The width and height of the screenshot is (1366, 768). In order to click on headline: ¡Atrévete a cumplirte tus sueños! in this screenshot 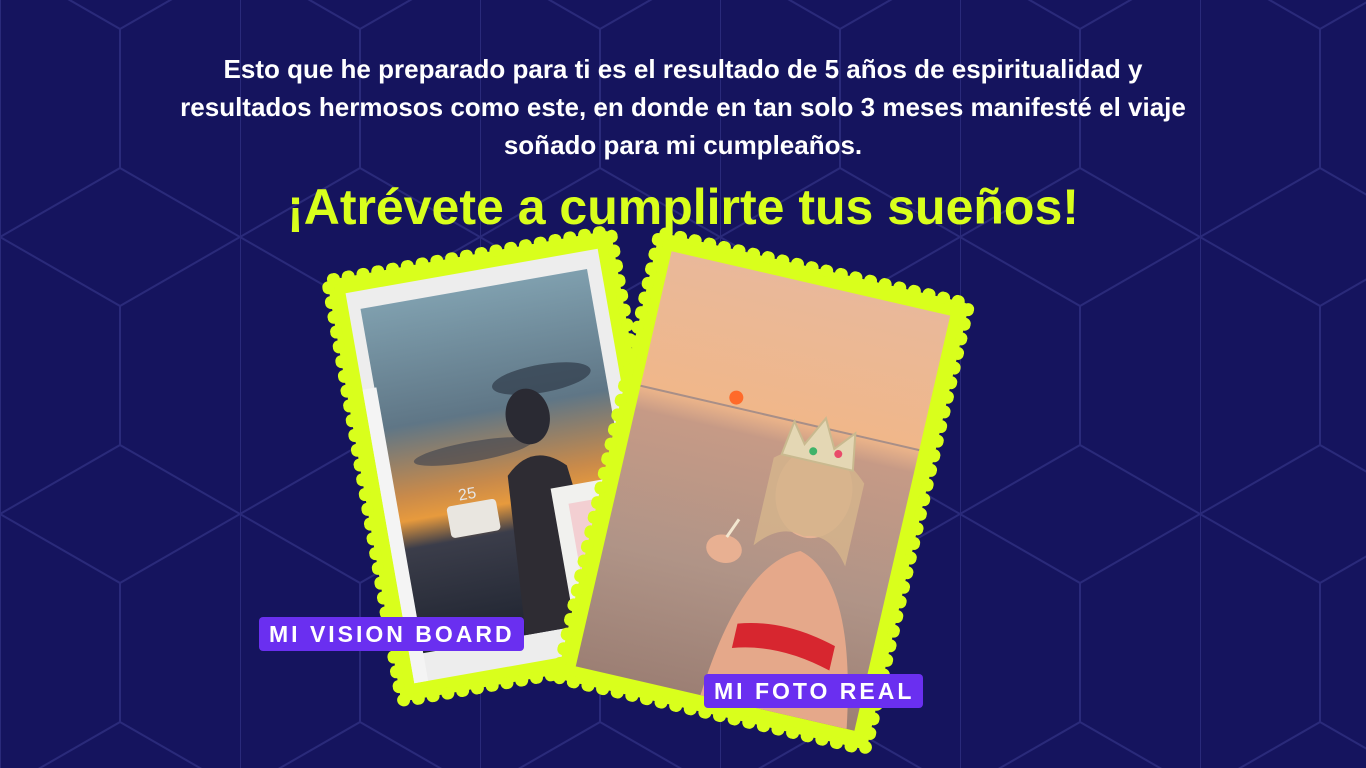, I will do `click(683, 207)`.